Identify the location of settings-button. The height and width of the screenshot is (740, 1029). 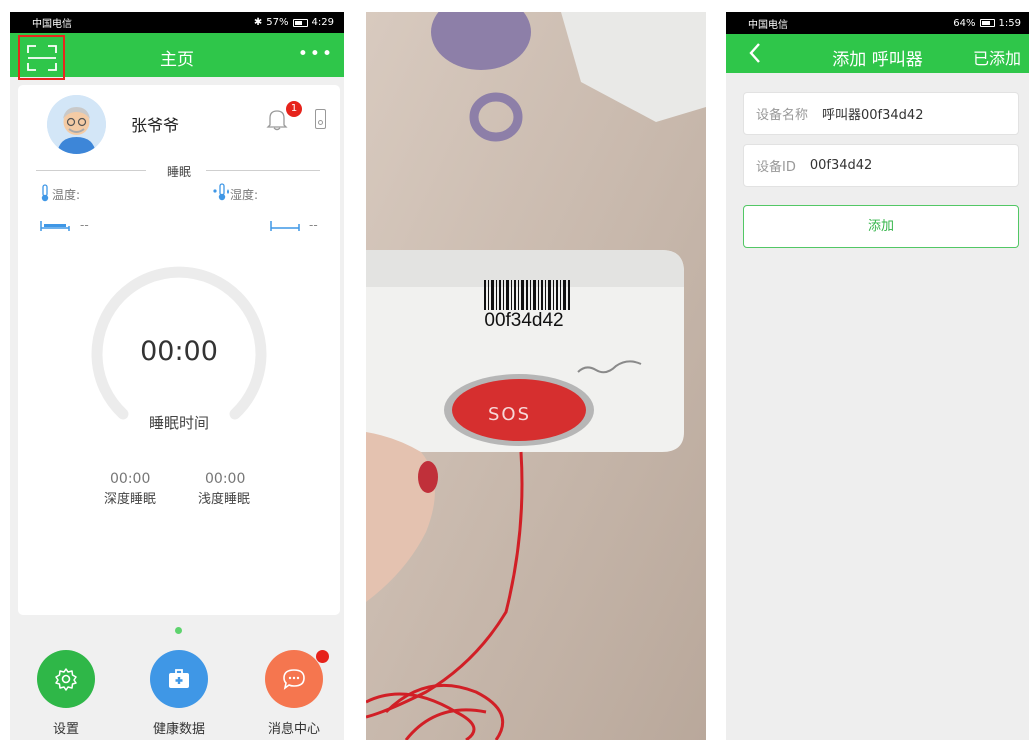
(66, 679).